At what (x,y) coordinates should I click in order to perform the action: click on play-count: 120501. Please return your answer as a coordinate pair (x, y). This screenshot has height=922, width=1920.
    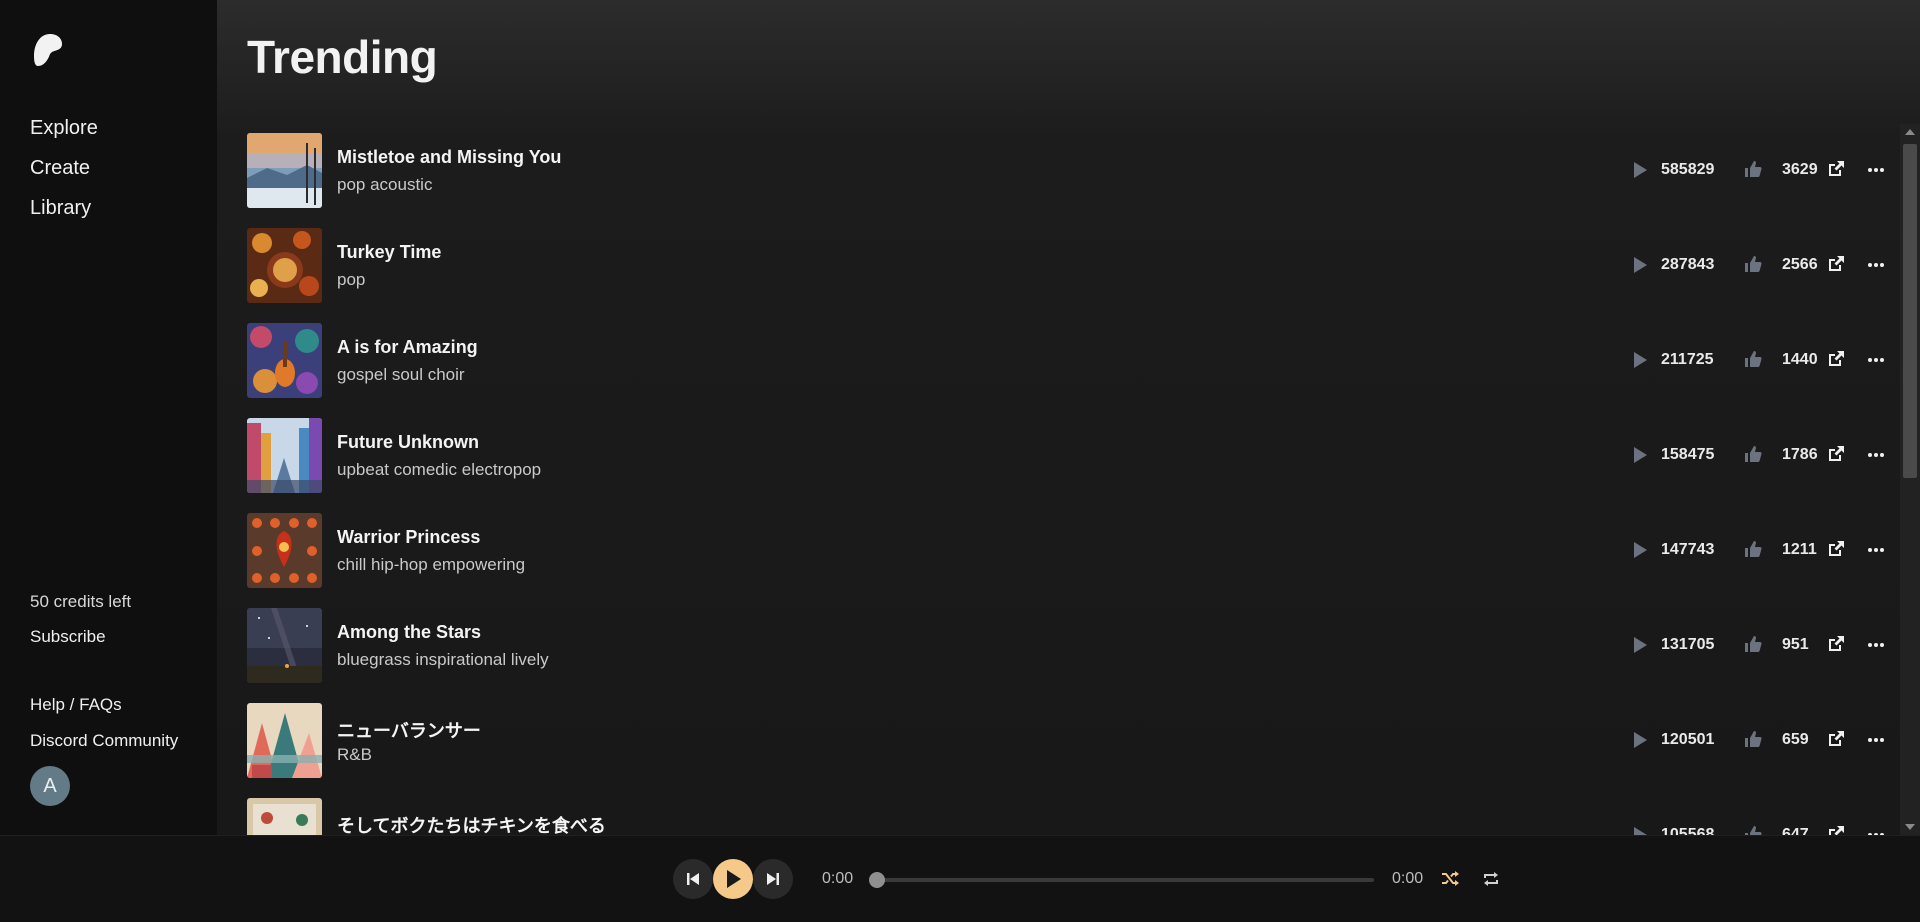
    Looking at the image, I should click on (1688, 739).